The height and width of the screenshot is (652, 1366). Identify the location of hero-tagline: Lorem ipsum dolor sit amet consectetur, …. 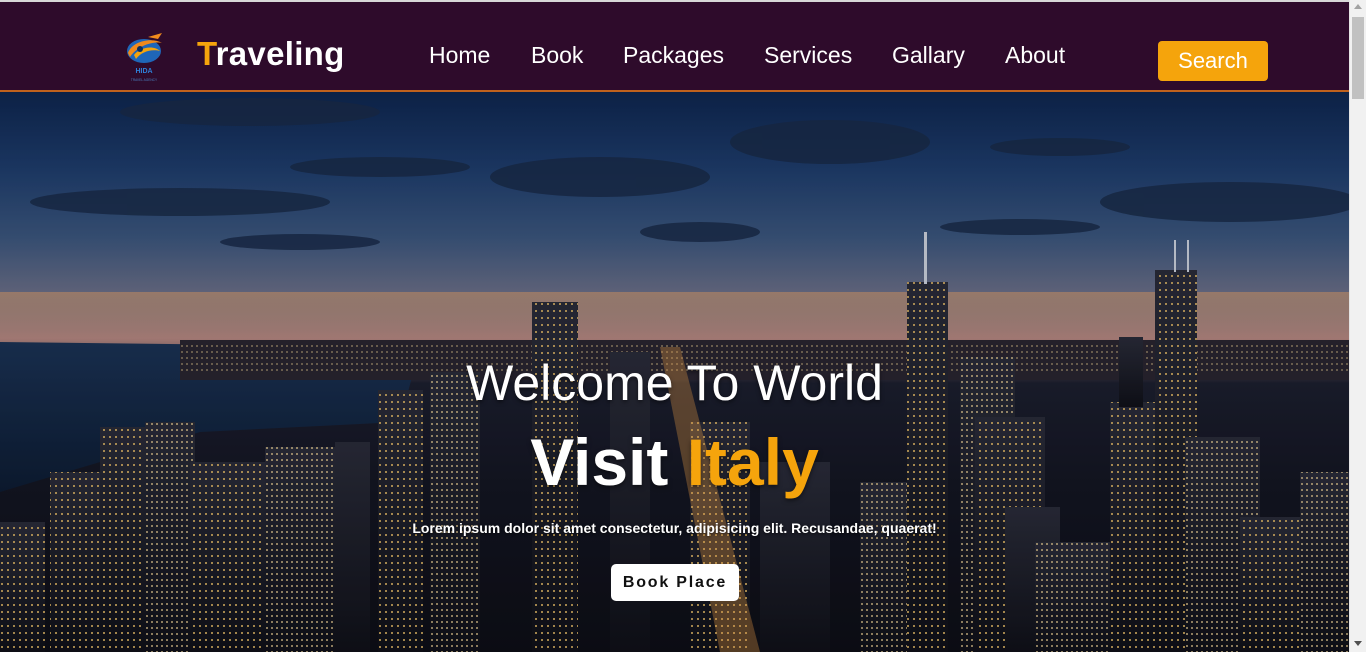
(674, 528).